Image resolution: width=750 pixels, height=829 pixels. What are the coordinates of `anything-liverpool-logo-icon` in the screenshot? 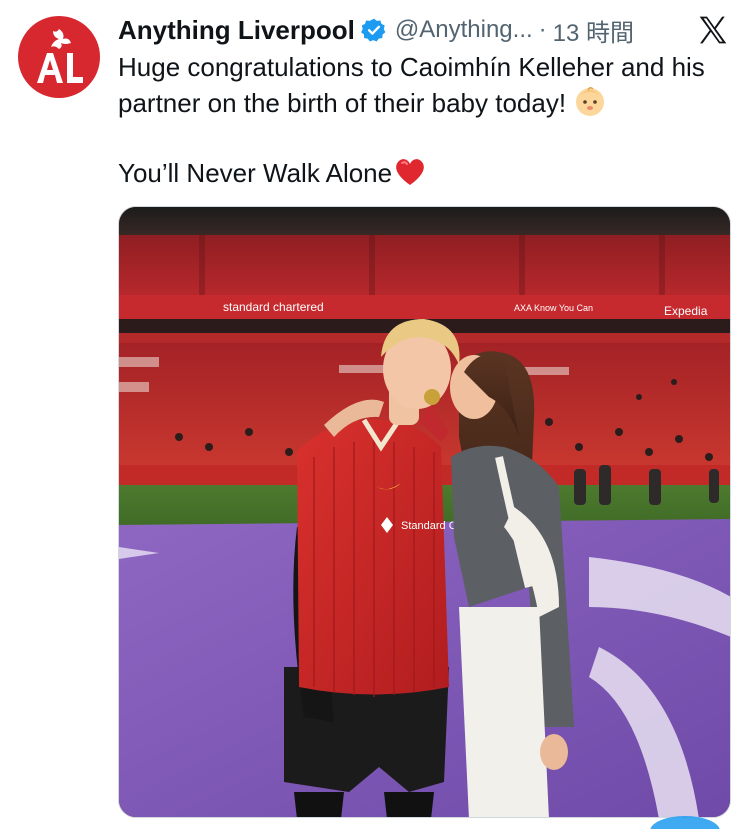 It's located at (60, 56).